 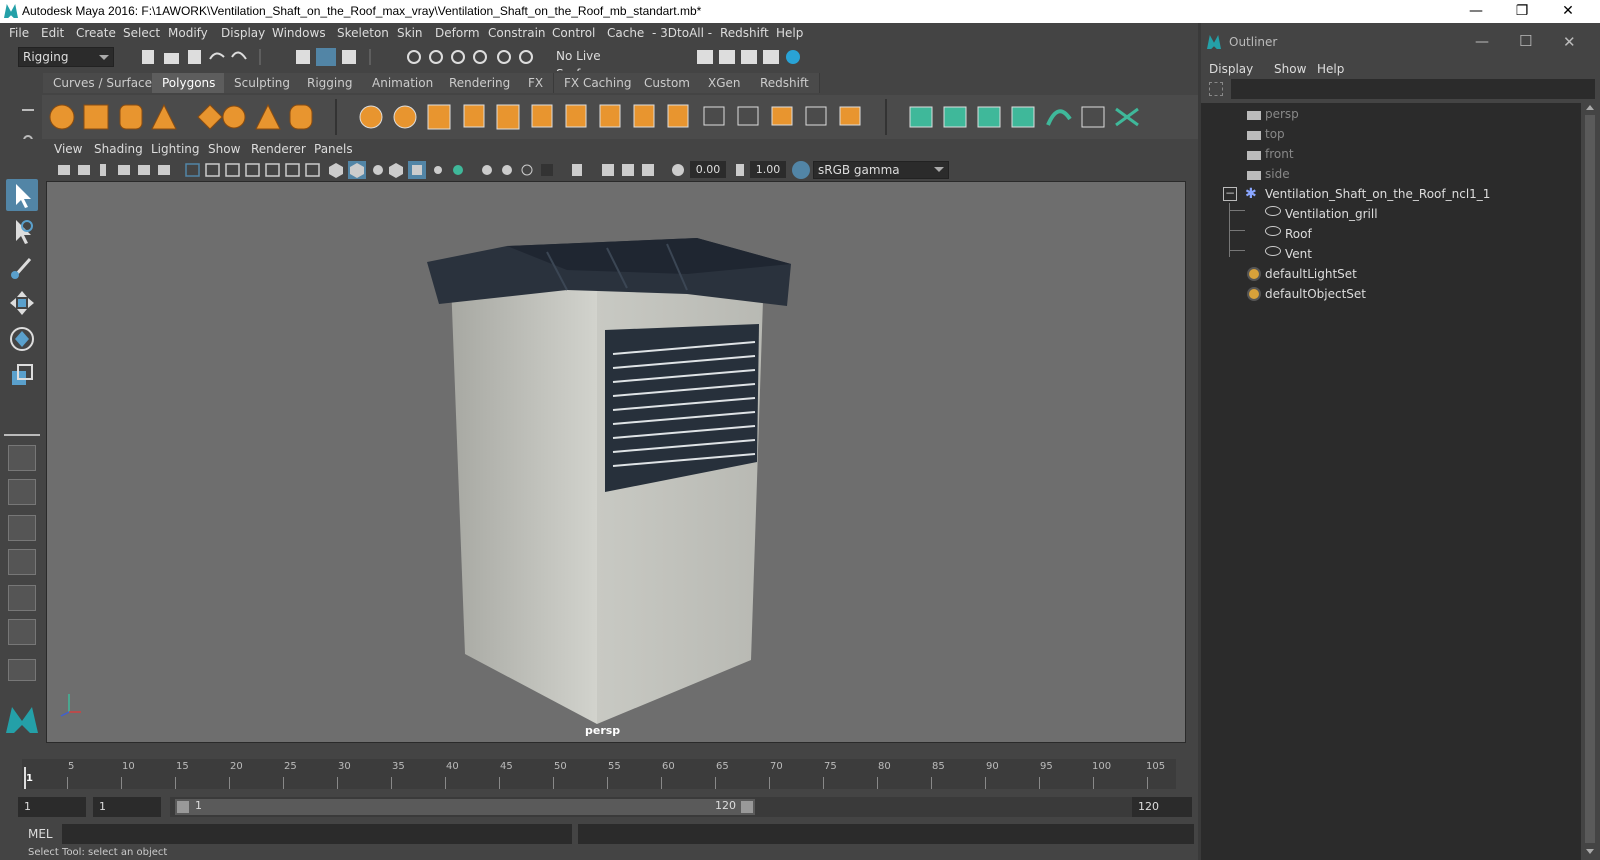 I want to click on menu-control: Control, so click(x=573, y=33).